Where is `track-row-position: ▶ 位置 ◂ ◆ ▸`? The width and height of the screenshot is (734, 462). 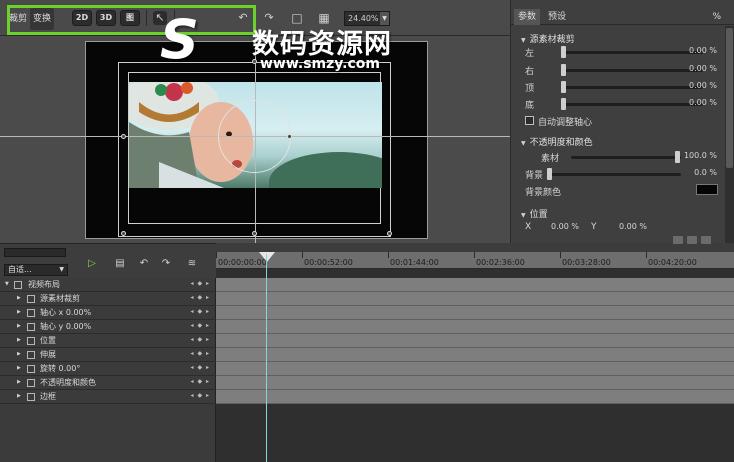
track-row-position: ▶ 位置 ◂ ◆ ▸ is located at coordinates (108, 341).